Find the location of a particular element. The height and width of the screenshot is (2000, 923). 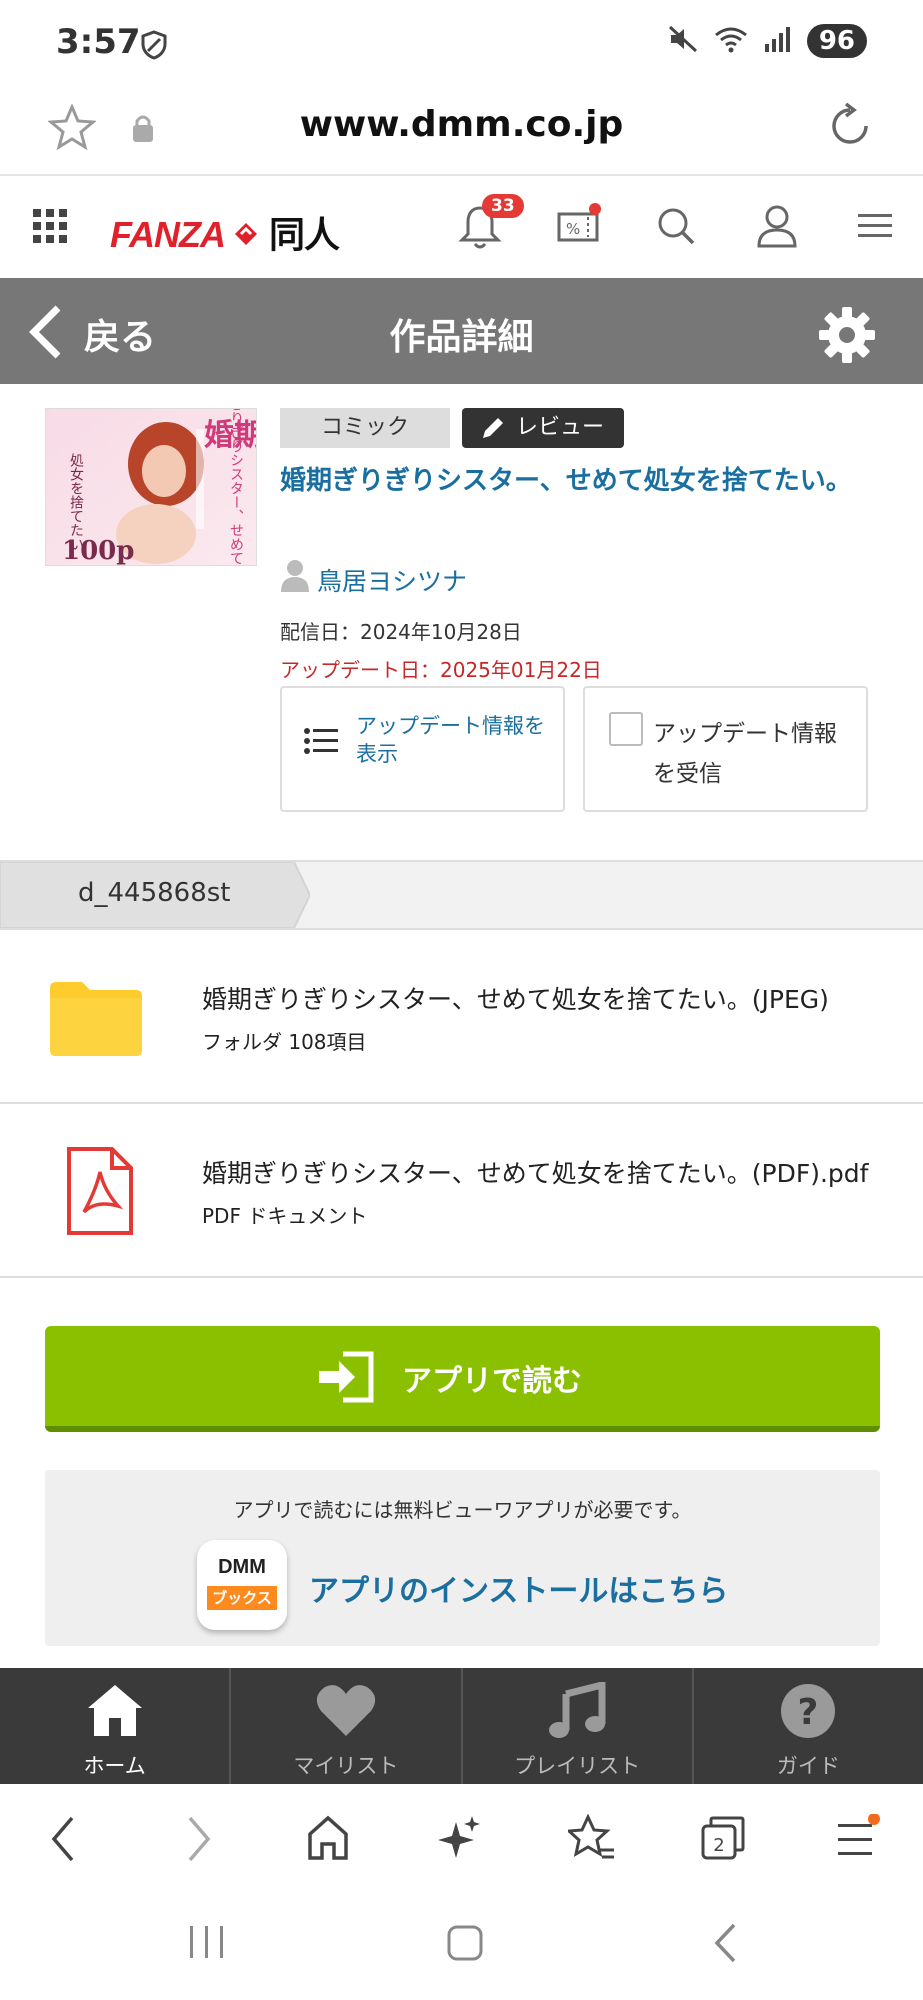

fanza-doujin-logo: FANZA 同人 is located at coordinates (225, 232).